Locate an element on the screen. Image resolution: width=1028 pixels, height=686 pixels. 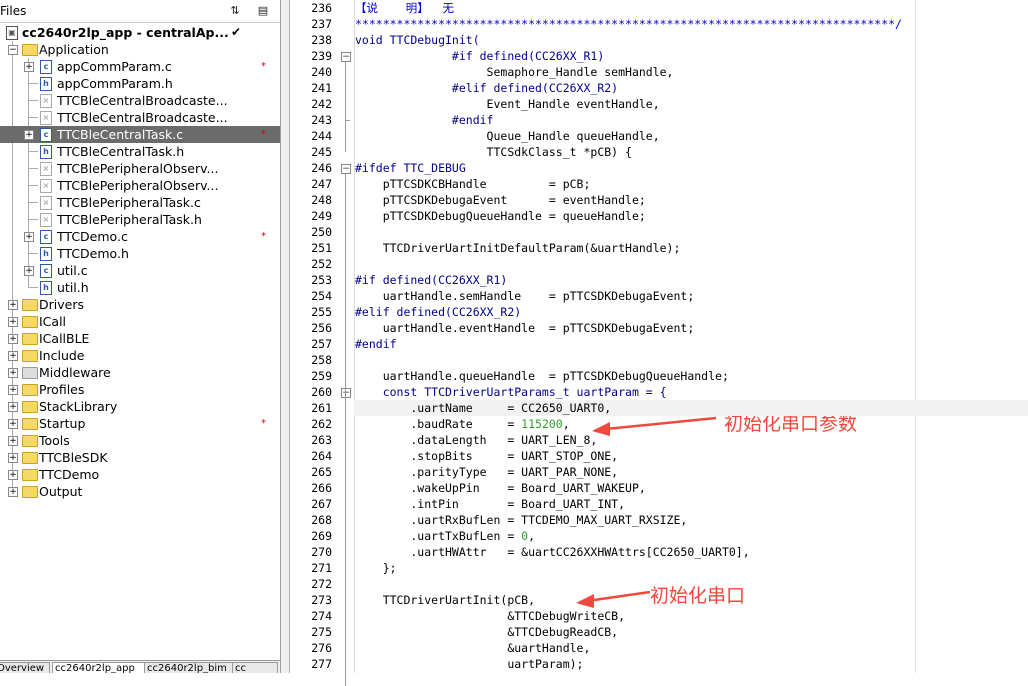
line-number: 248 is located at coordinates (321, 200).